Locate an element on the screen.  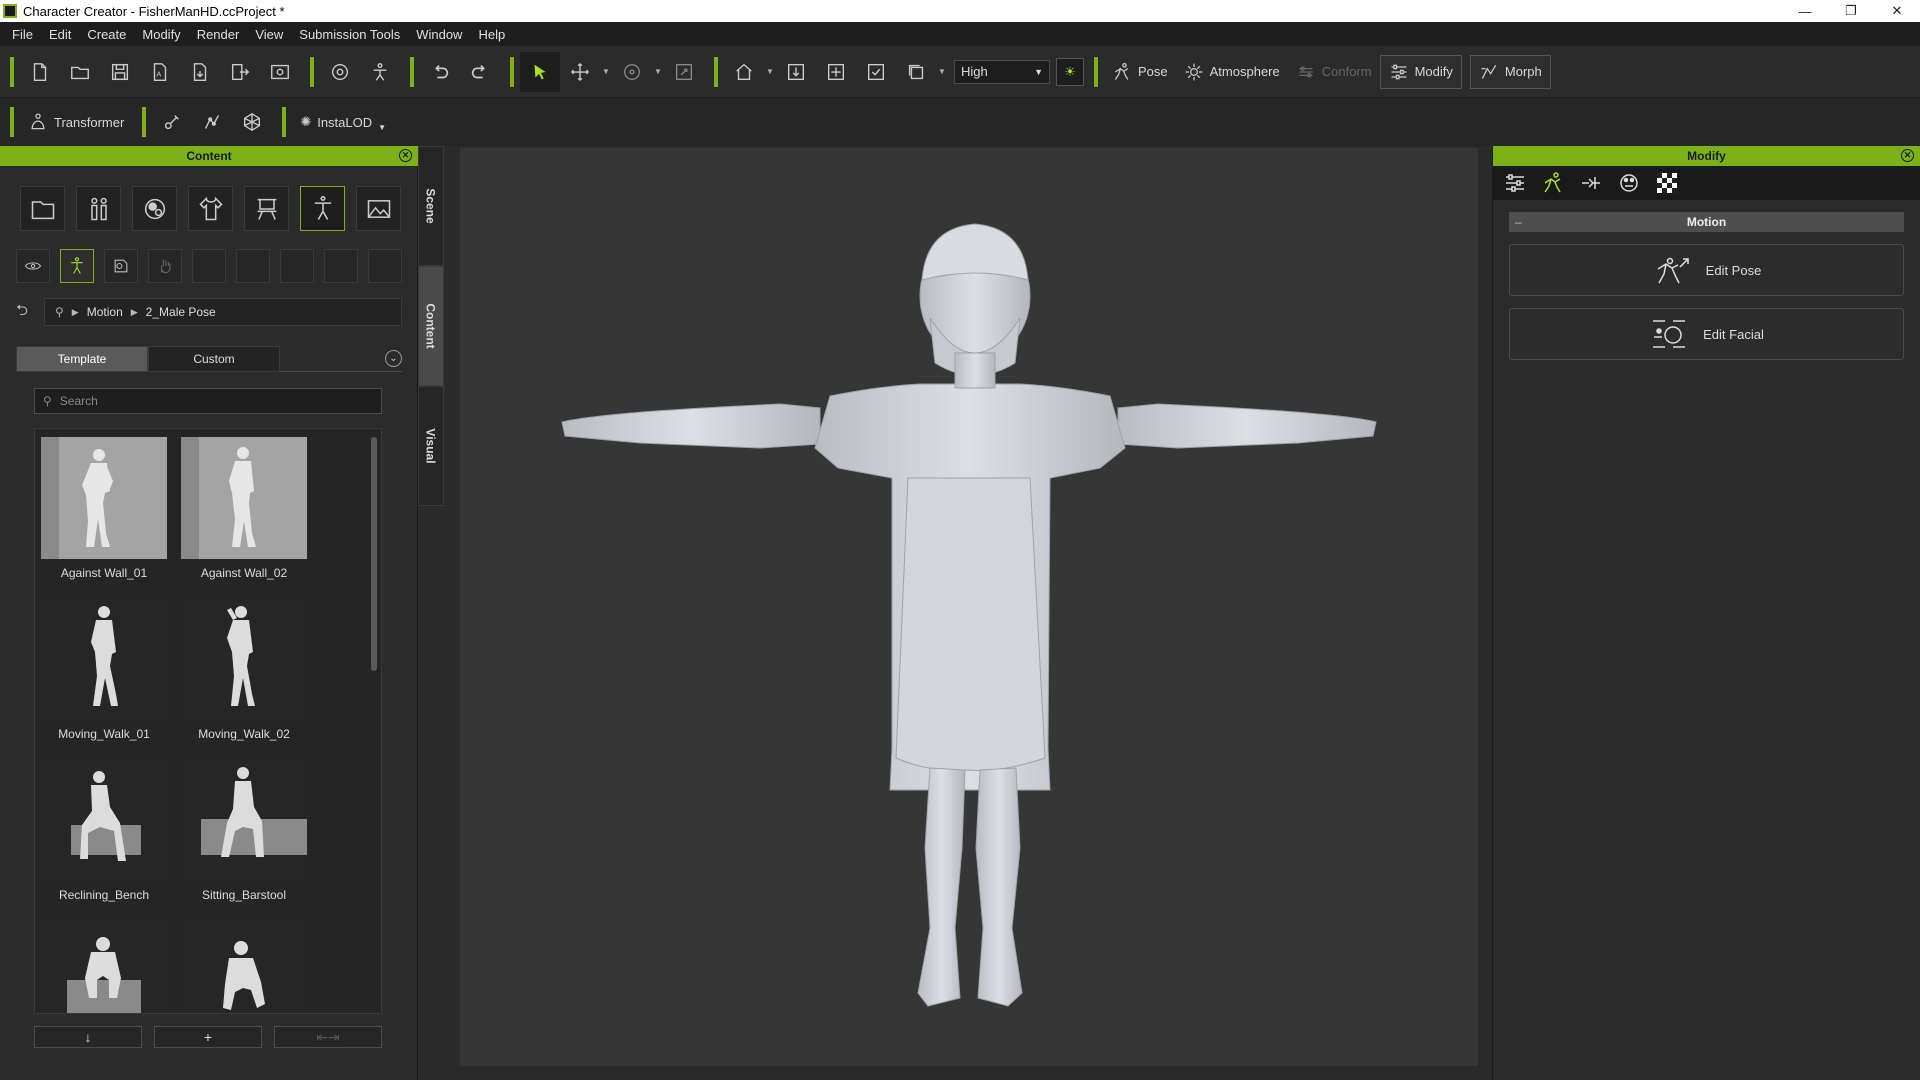
tab-content: Content is located at coordinates (431, 326).